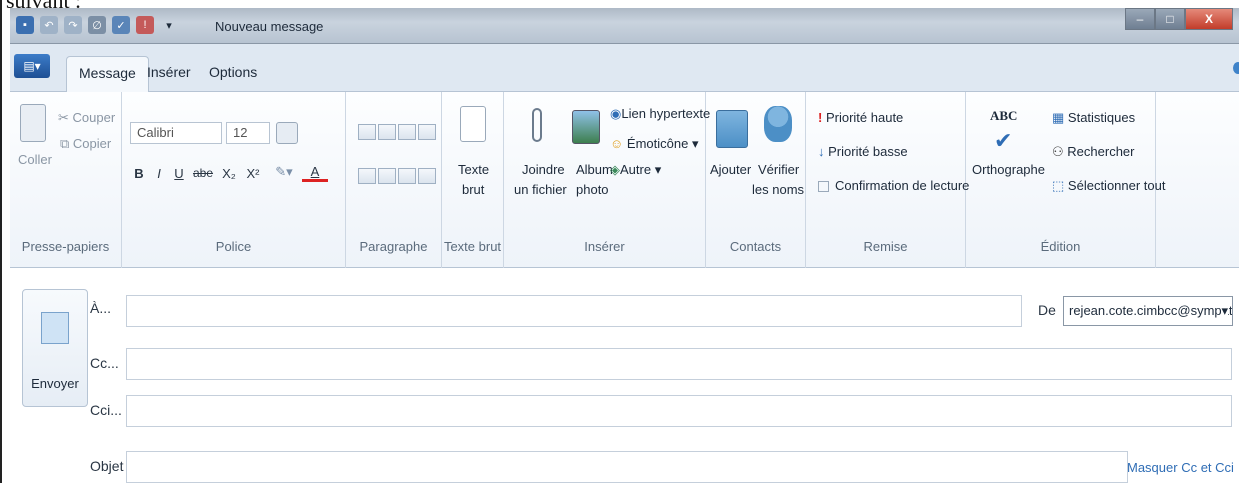  Describe the element at coordinates (820, 117) in the screenshot. I see `exclamation-icon: !` at that location.